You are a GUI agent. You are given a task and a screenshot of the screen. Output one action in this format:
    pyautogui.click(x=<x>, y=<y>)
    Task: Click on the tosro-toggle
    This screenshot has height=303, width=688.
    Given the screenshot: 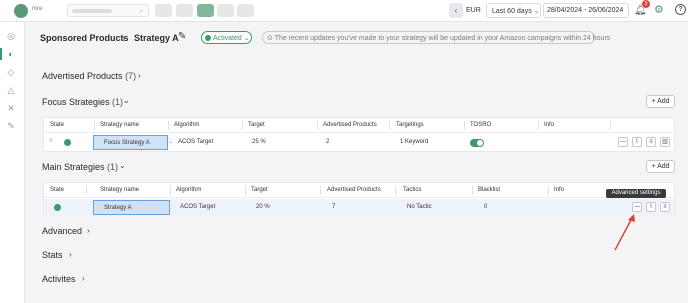 What is the action you would take?
    pyautogui.click(x=477, y=143)
    